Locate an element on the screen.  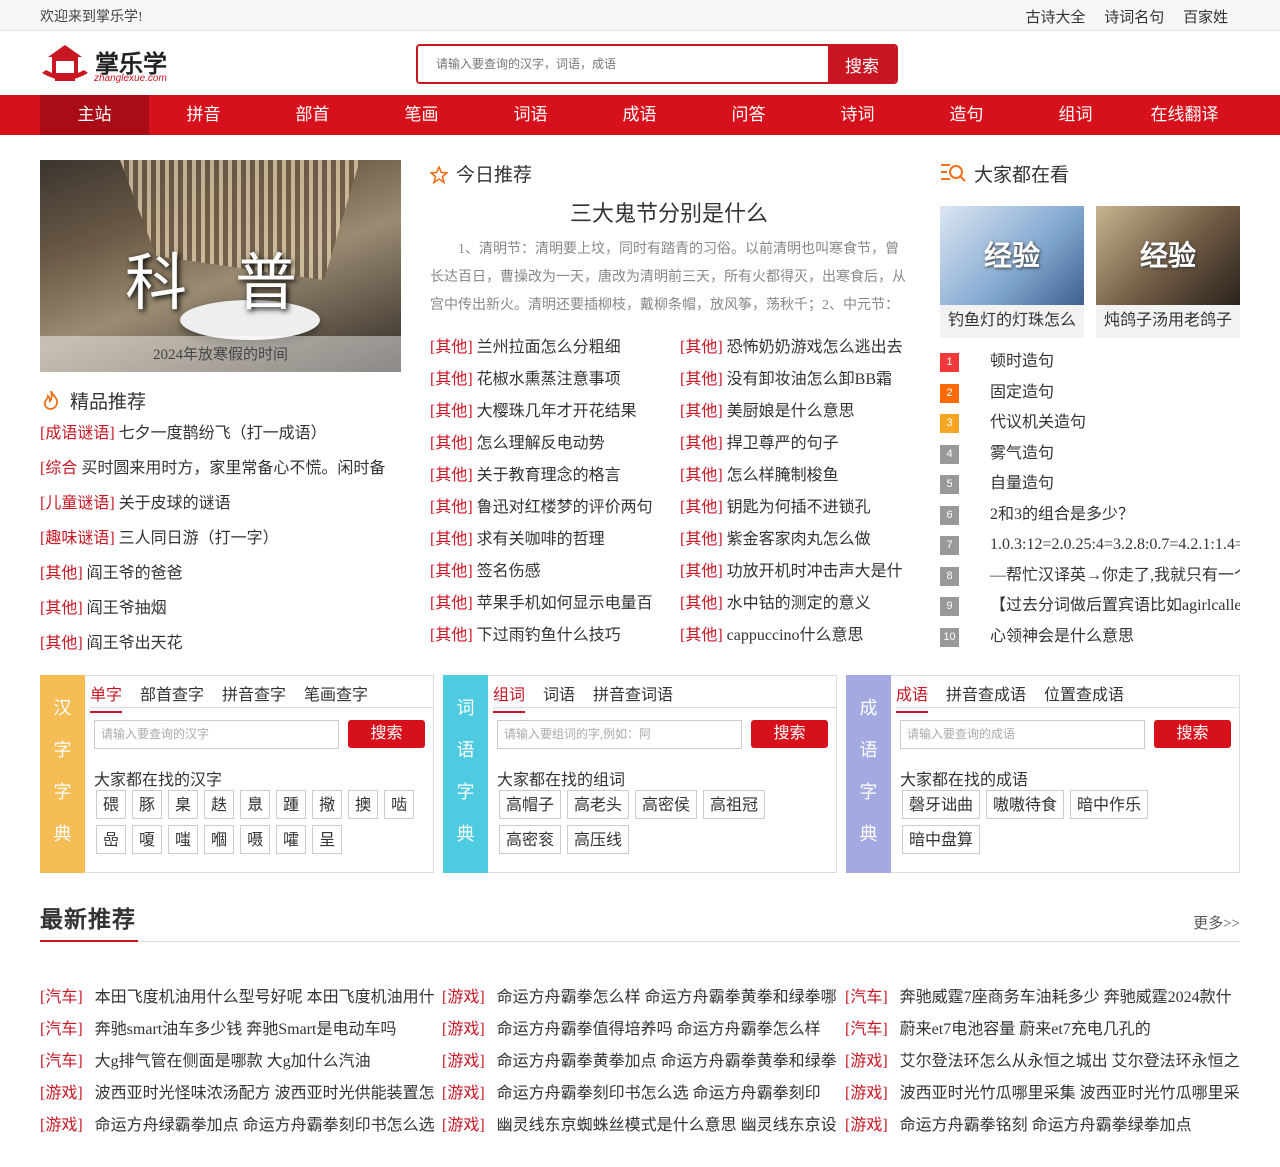
today-item: [其他] 兰州拉面怎么分粗细 is located at coordinates (550, 349).